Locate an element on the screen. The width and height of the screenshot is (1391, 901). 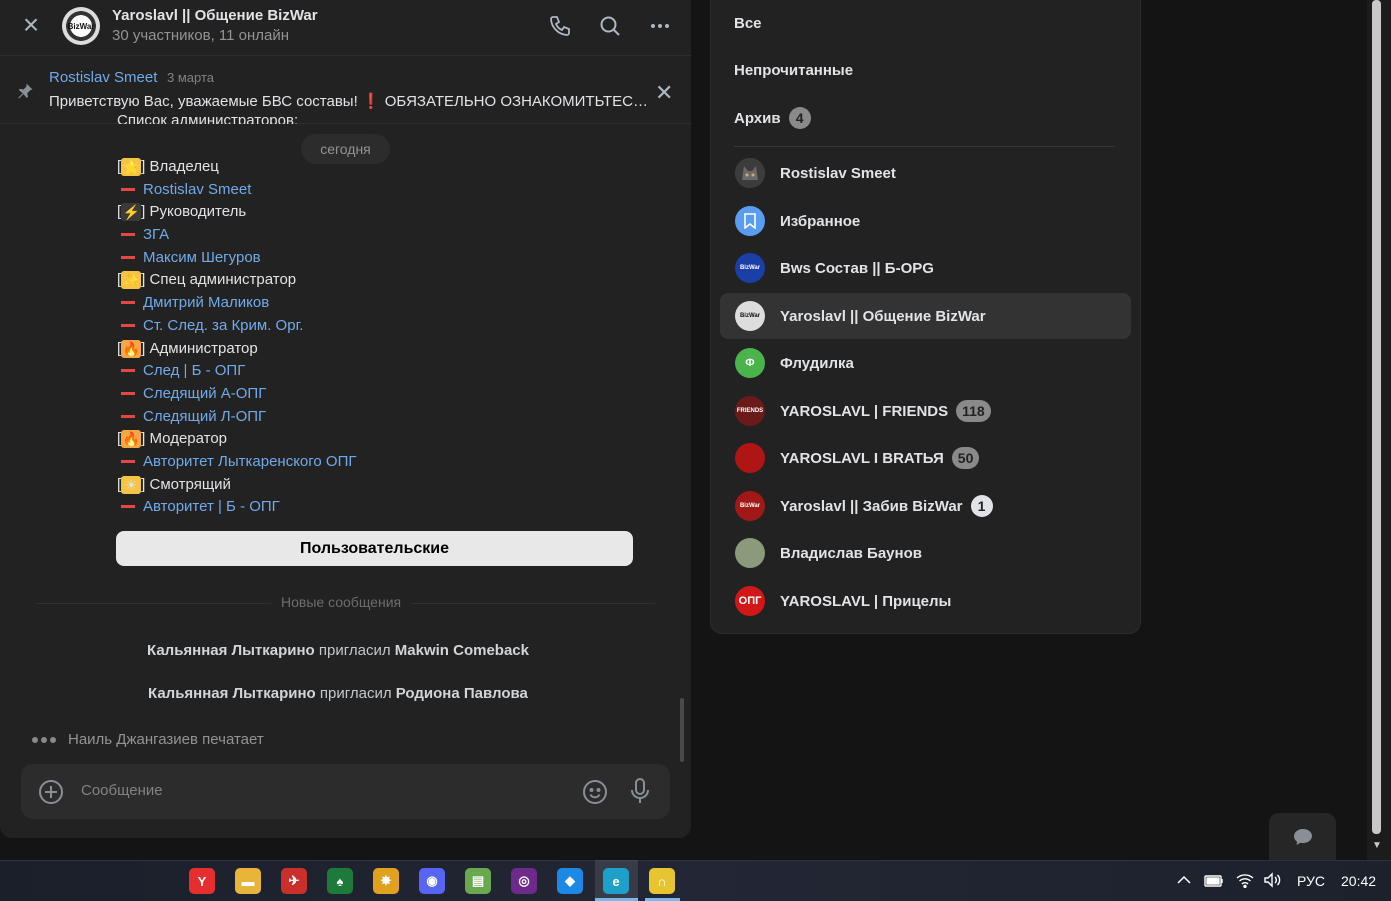
green-game-icon: ♠ is located at coordinates (340, 881).